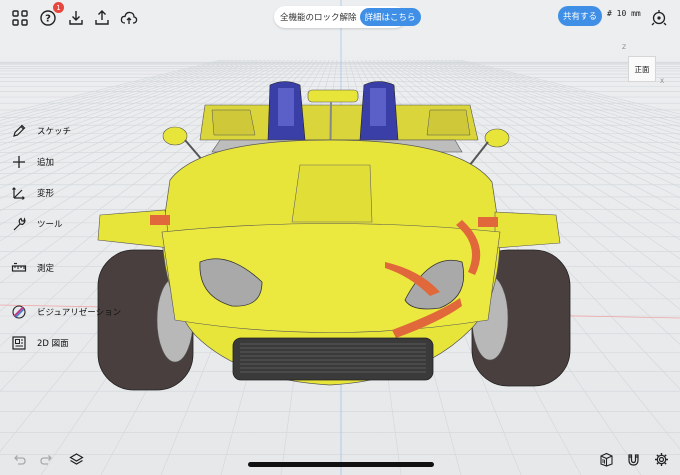 Image resolution: width=680 pixels, height=475 pixels. I want to click on magnet-button, so click(633, 459).